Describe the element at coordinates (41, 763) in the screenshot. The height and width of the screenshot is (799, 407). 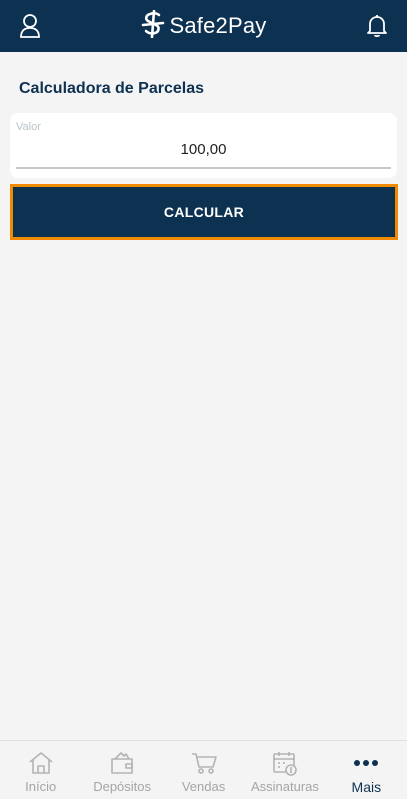
I see `home-icon` at that location.